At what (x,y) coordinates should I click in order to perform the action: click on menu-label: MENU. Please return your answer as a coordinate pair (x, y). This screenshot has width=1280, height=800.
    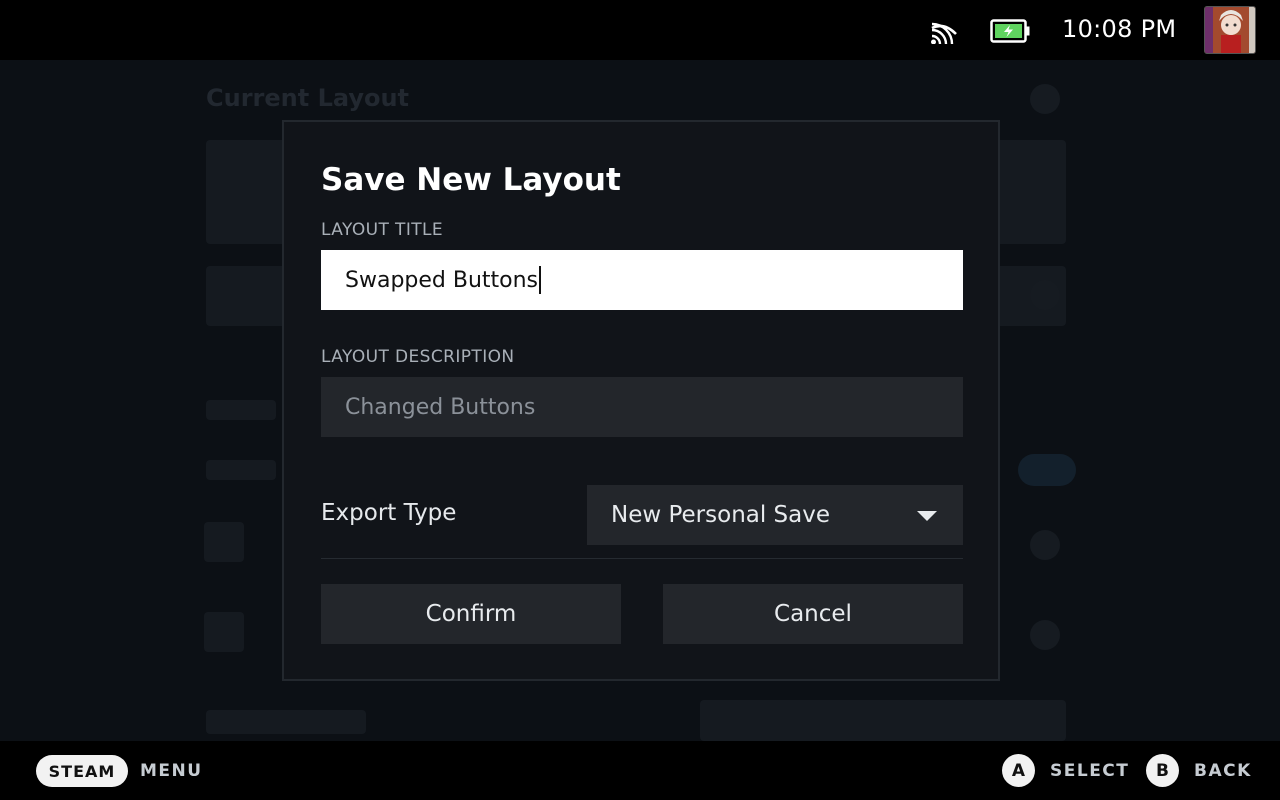
    Looking at the image, I should click on (171, 771).